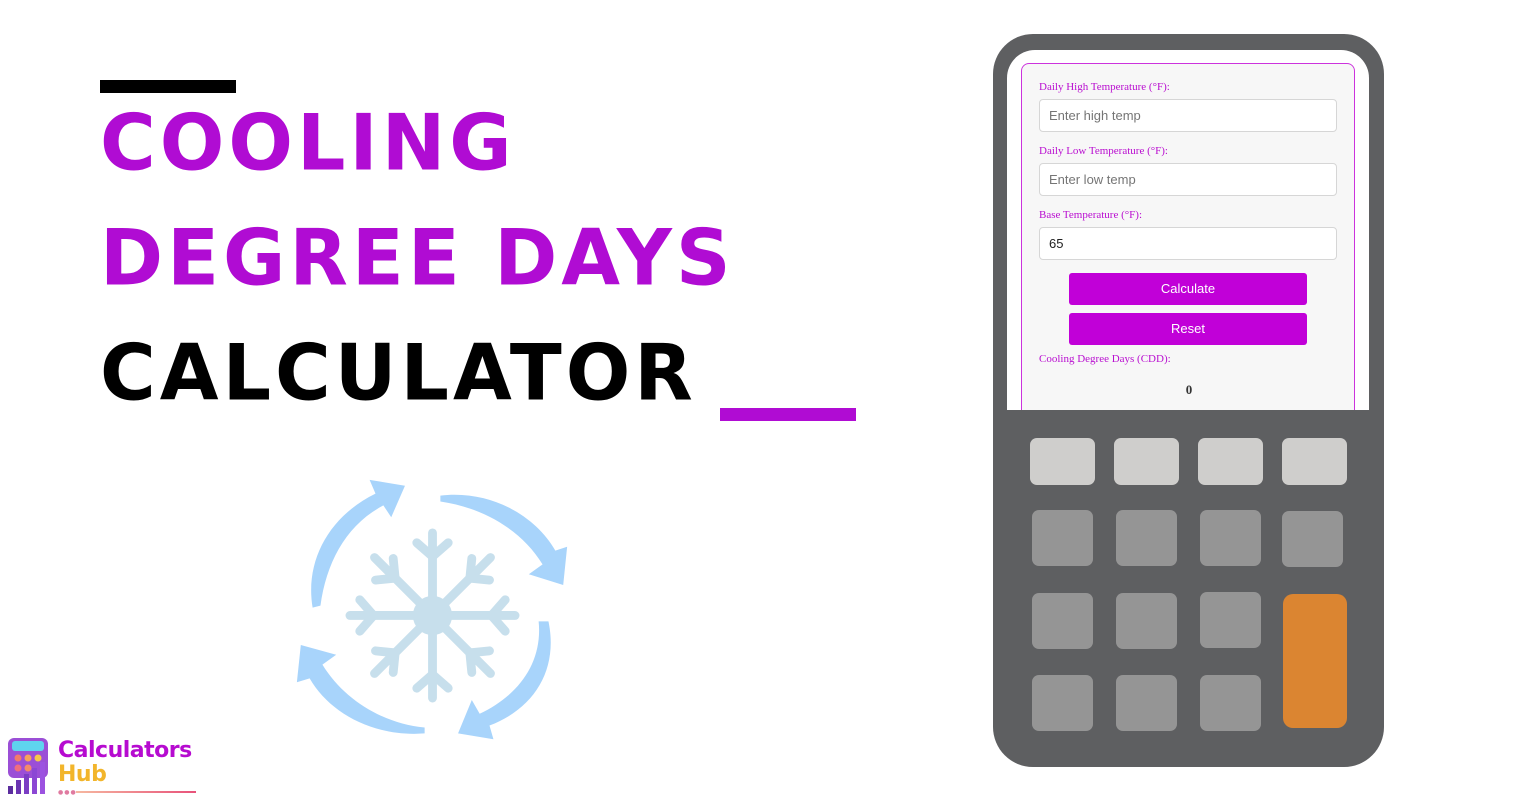 The image size is (1520, 800). I want to click on low-temp-input, so click(1188, 179).